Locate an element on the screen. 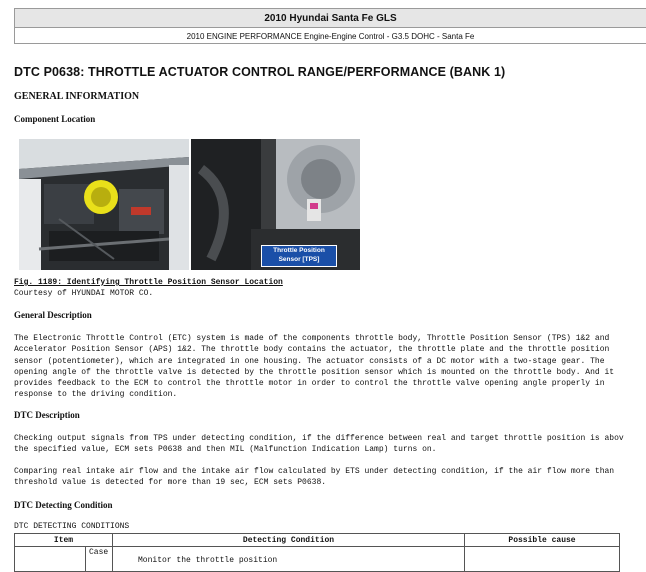 Image resolution: width=646 pixels, height=572 pixels. column-header-possible-cause: Possible cause is located at coordinates (542, 540).